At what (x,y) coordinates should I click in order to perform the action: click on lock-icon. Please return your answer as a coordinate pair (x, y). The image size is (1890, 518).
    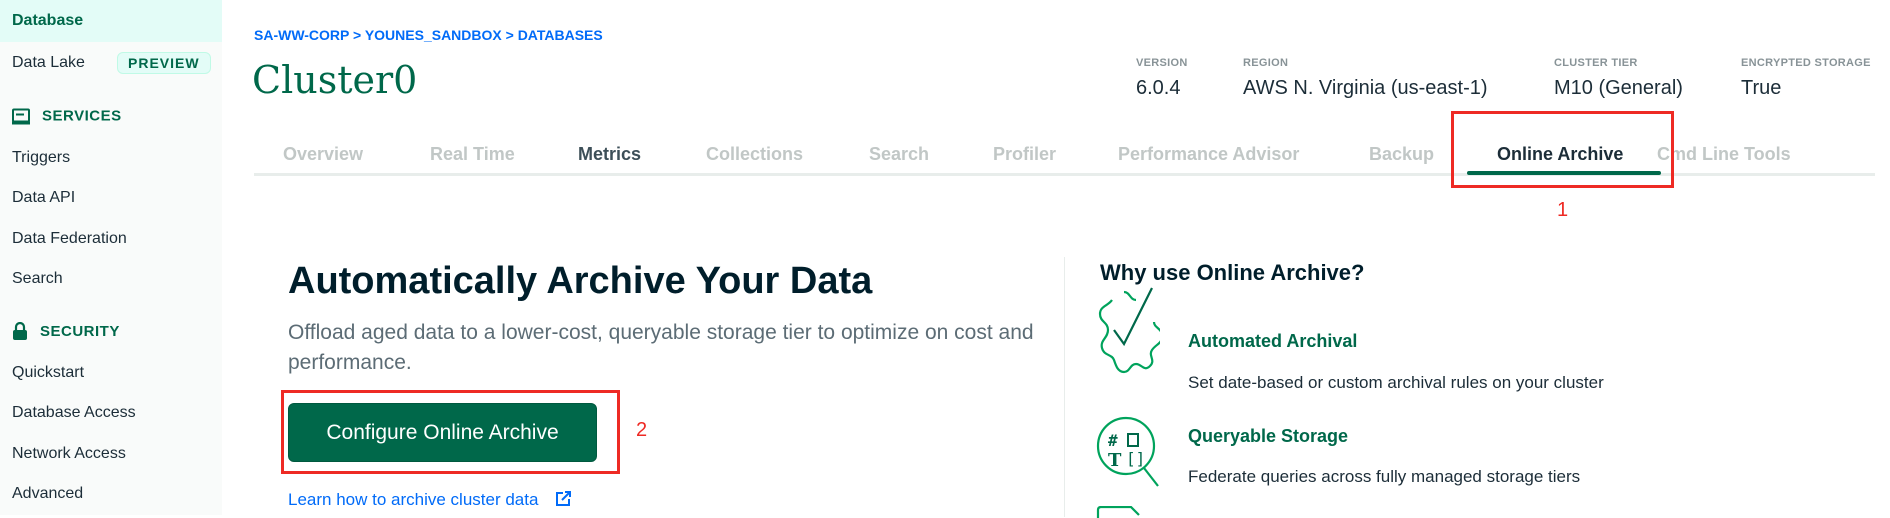
    Looking at the image, I should click on (20, 331).